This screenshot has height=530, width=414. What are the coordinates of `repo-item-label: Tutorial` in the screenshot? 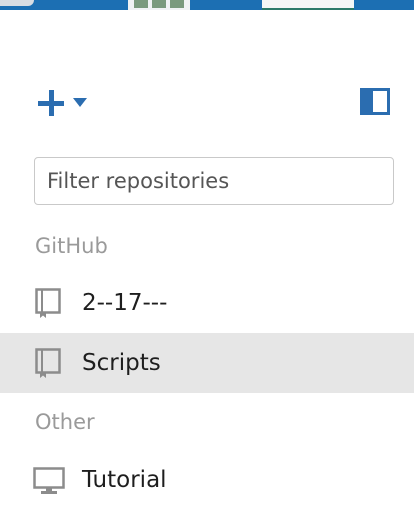 It's located at (124, 480).